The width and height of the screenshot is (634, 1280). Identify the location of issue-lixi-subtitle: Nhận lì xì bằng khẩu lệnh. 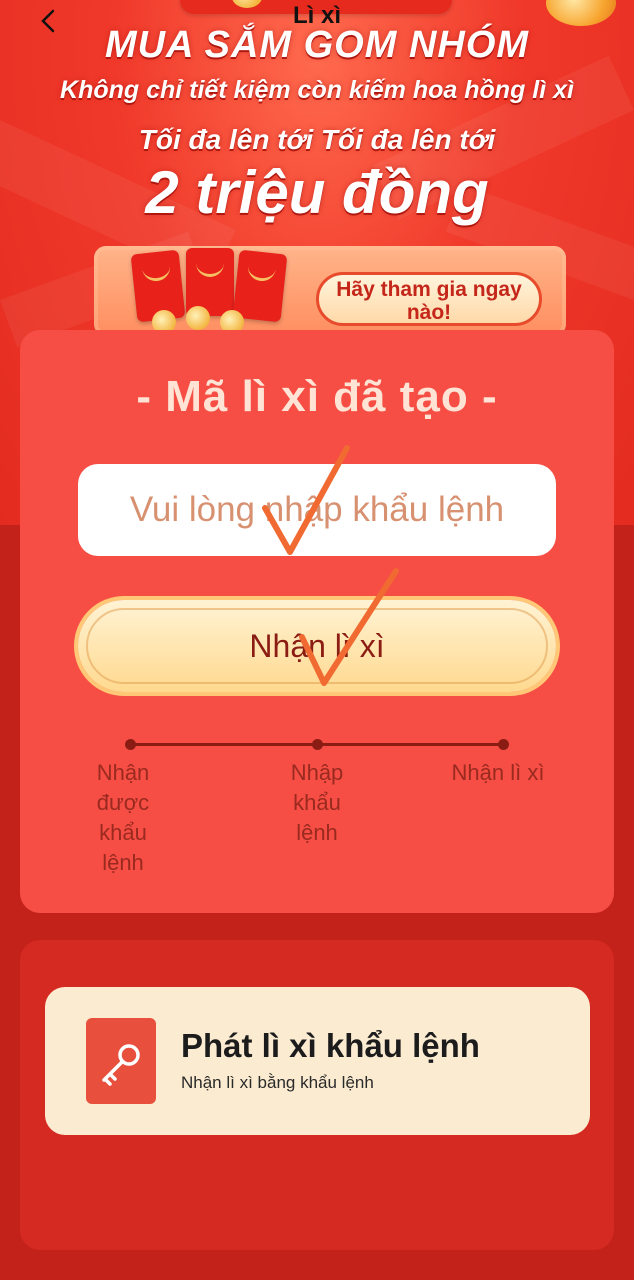
(277, 1082).